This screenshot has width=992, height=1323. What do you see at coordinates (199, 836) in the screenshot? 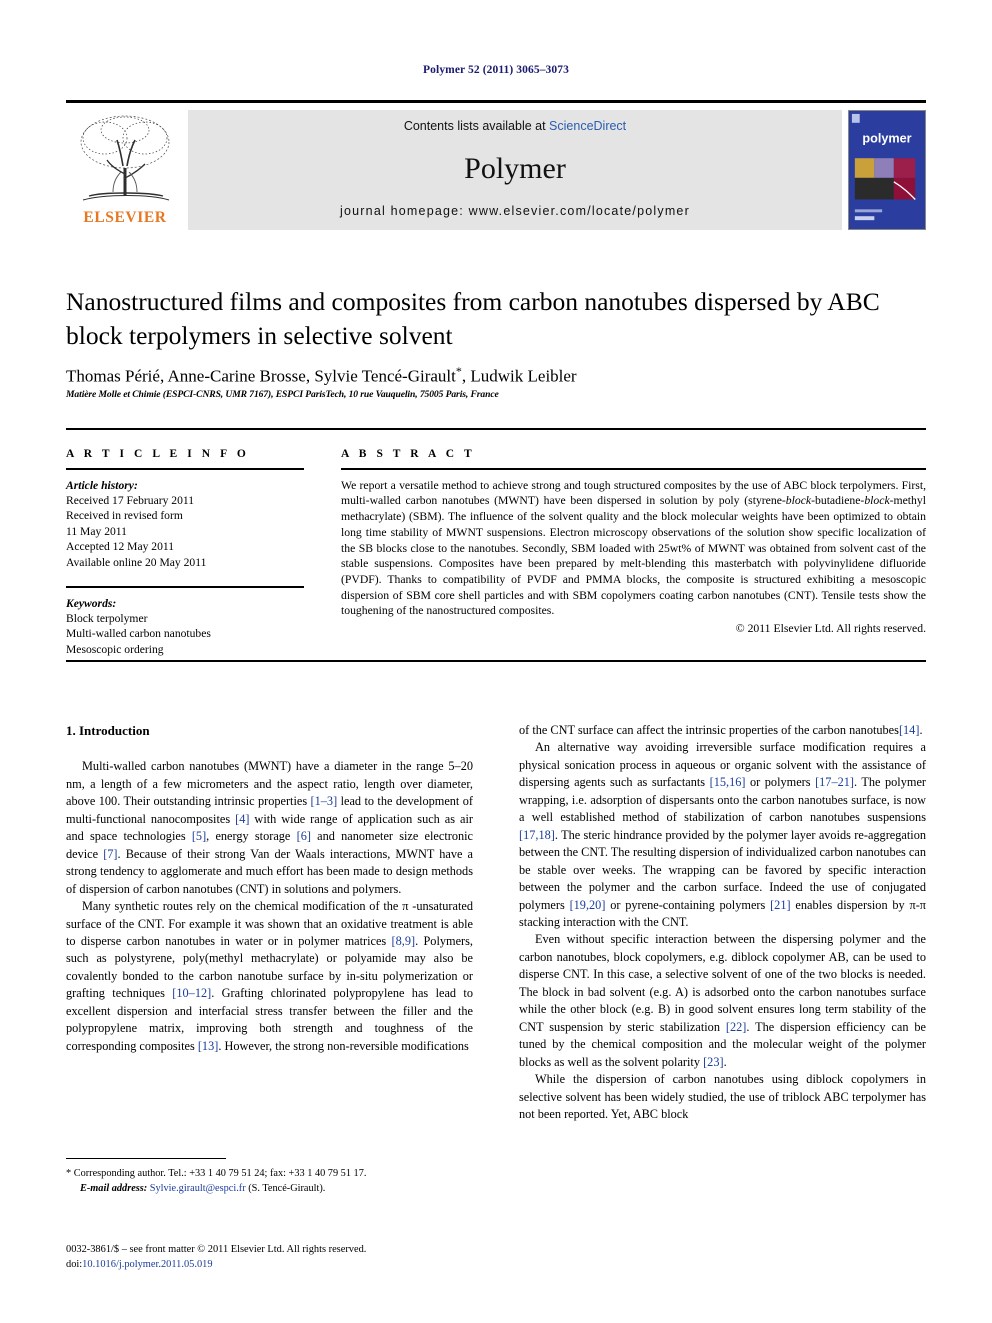
I see `citation-link: [5]` at bounding box center [199, 836].